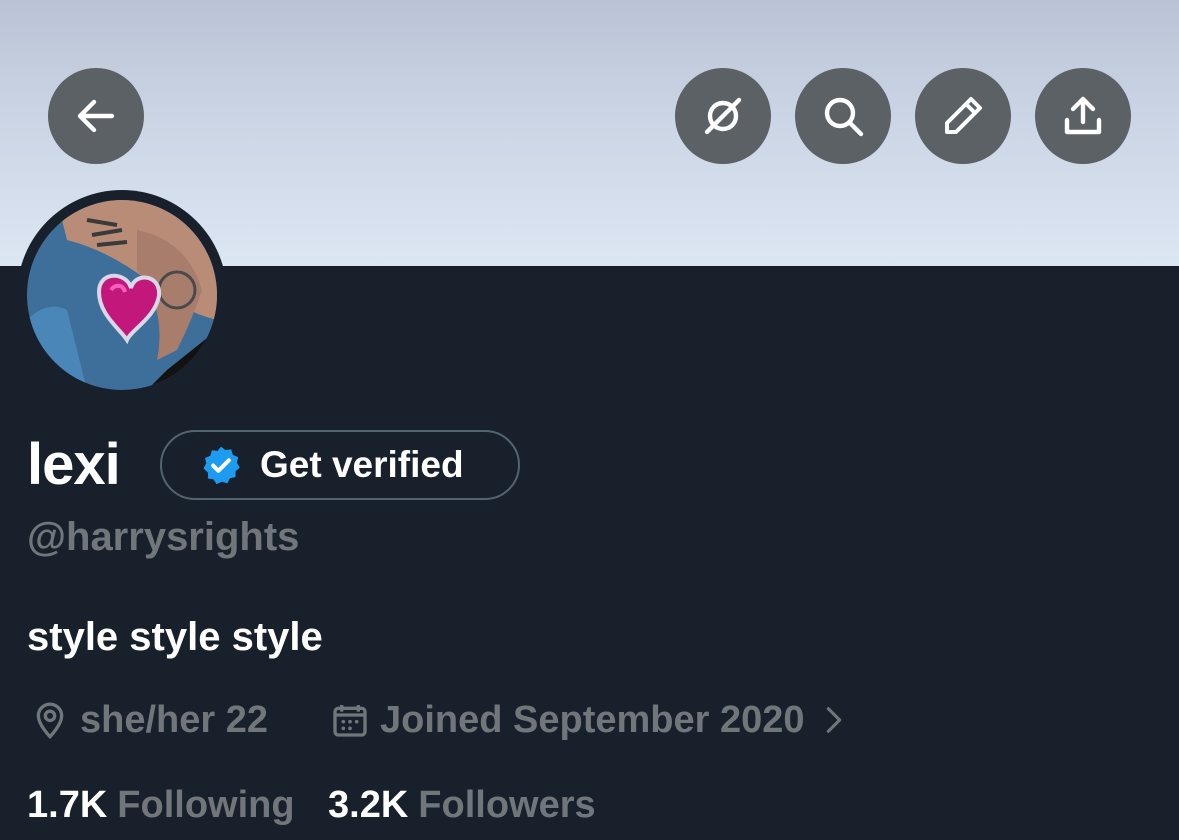 The height and width of the screenshot is (840, 1179). I want to click on verified-badge-icon, so click(221, 465).